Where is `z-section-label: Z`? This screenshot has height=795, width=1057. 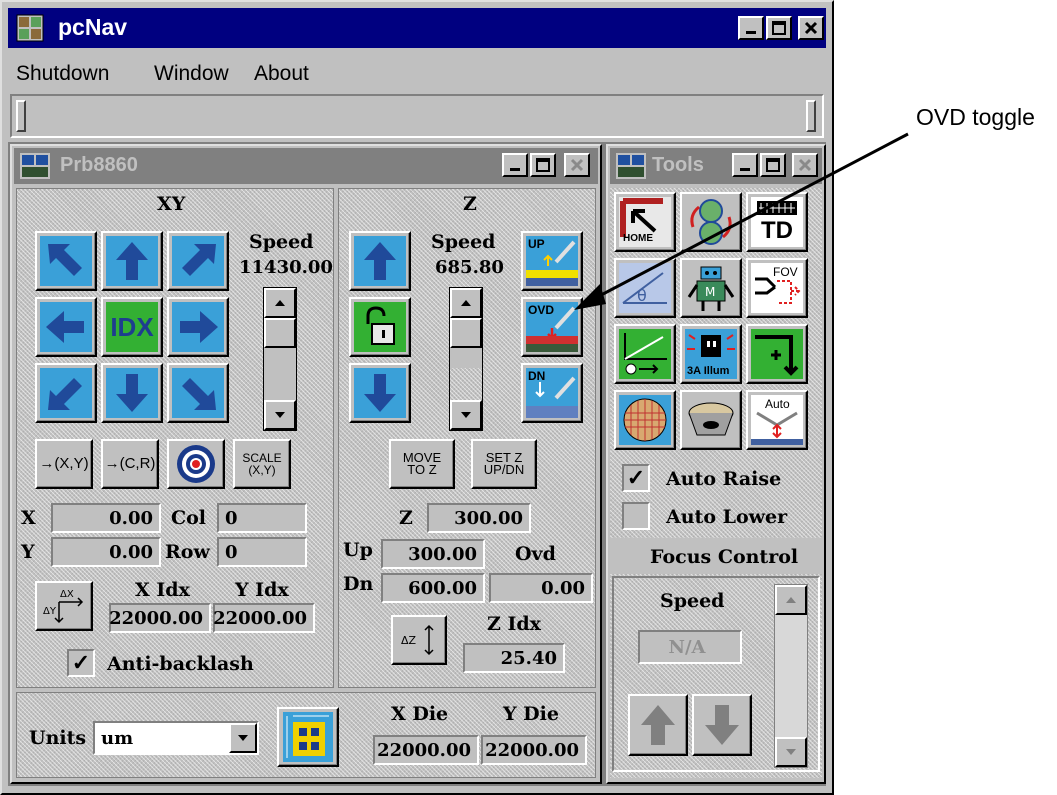 z-section-label: Z is located at coordinates (470, 204).